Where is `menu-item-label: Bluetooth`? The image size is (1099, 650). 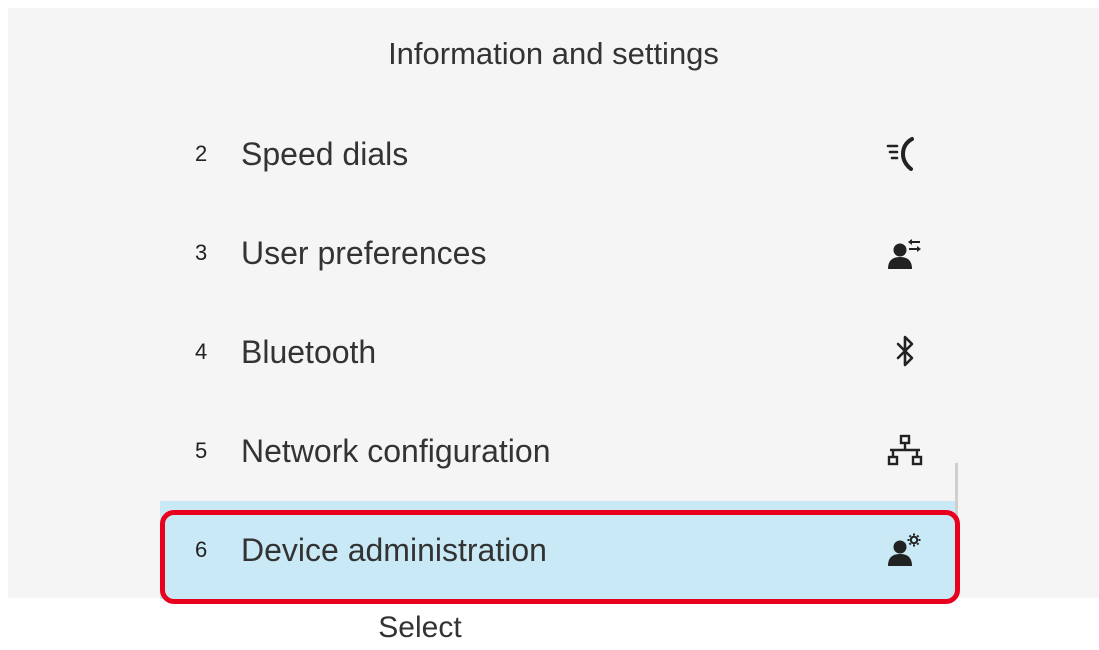 menu-item-label: Bluetooth is located at coordinates (309, 352).